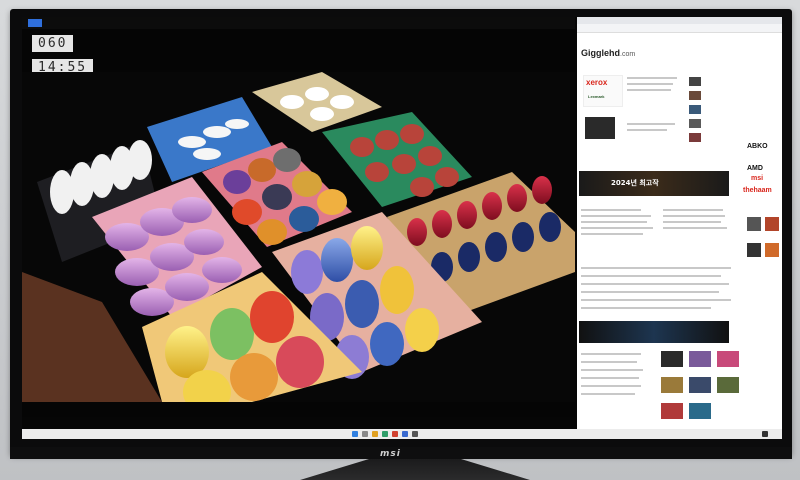  What do you see at coordinates (755, 168) in the screenshot?
I see `amd-logo: AMD` at bounding box center [755, 168].